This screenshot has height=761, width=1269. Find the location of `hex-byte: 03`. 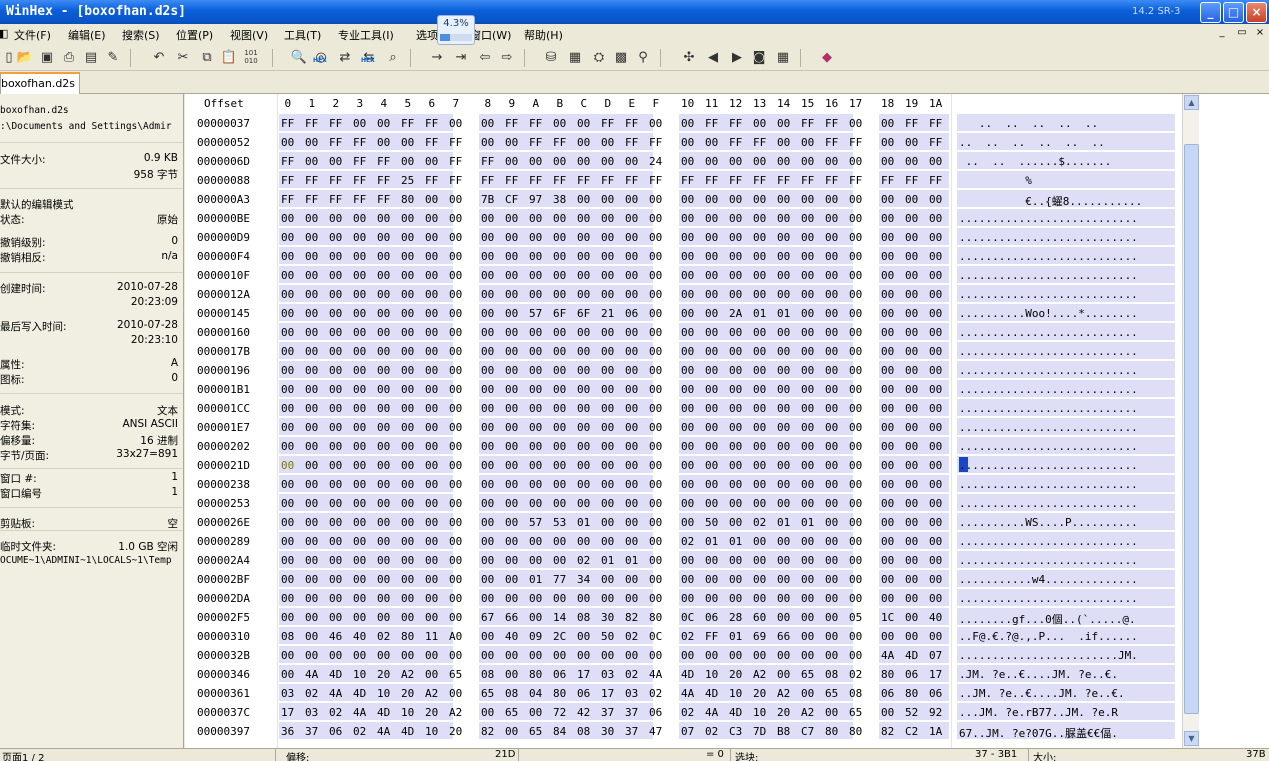

hex-byte: 03 is located at coordinates (631, 693).